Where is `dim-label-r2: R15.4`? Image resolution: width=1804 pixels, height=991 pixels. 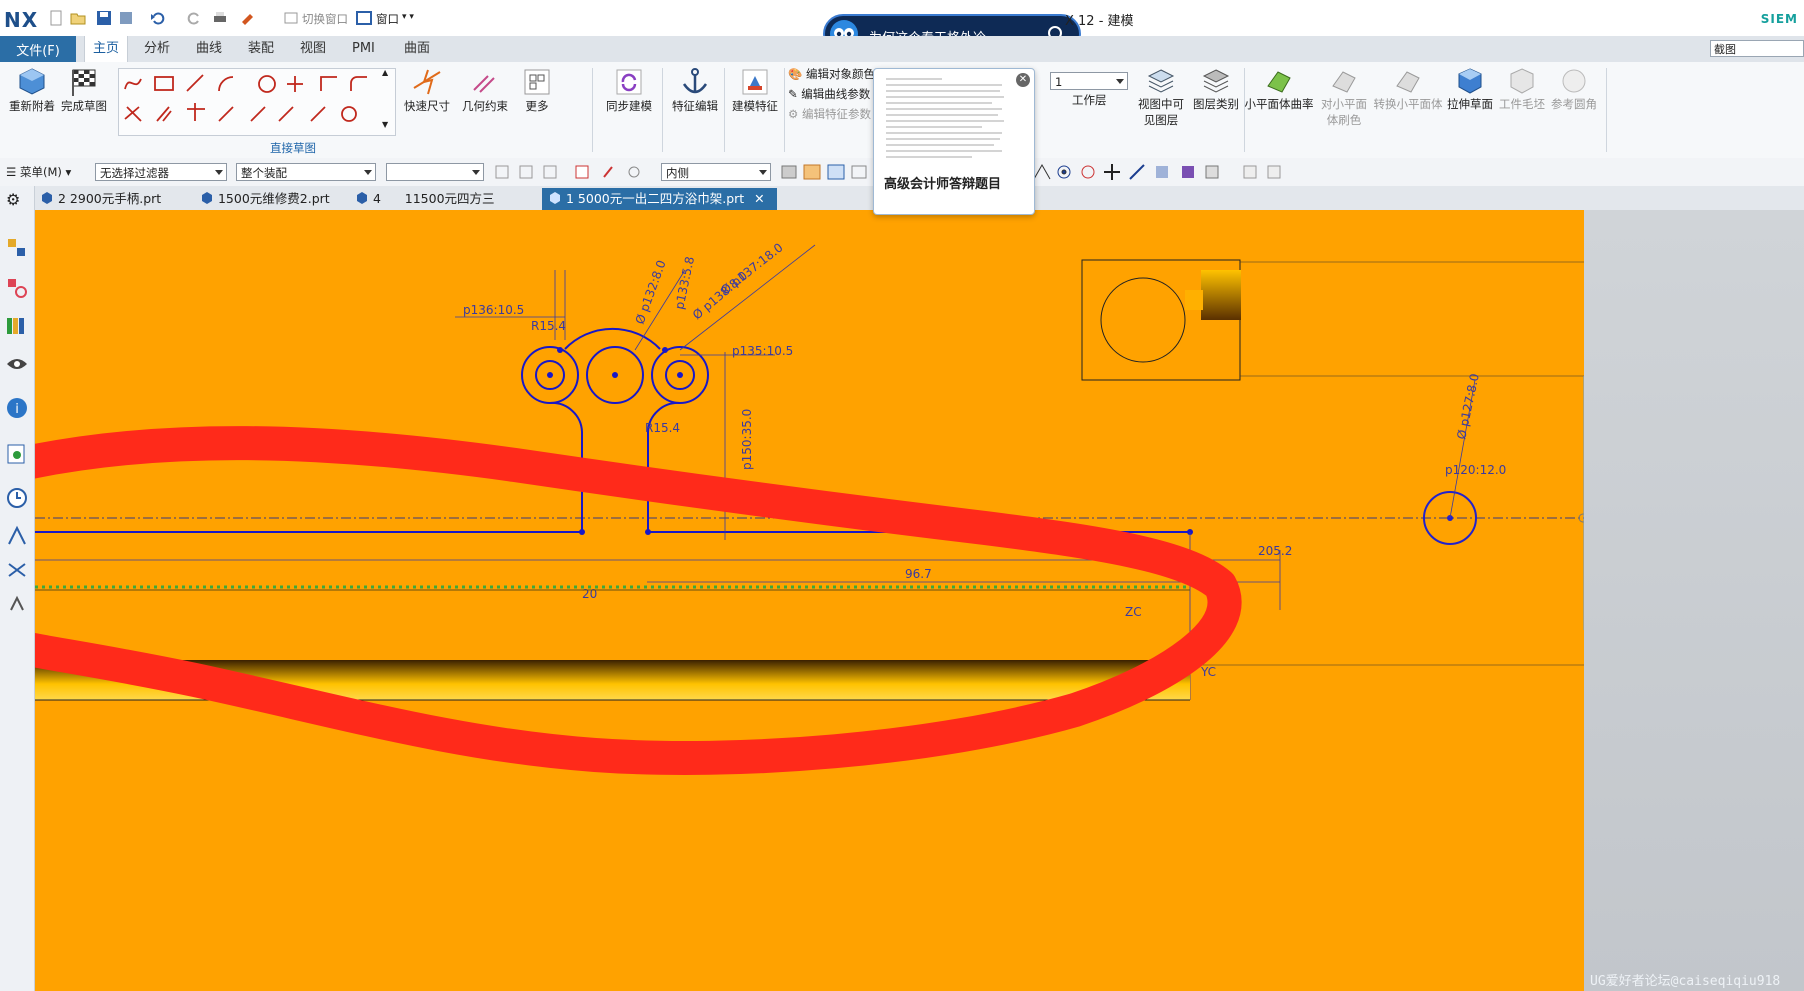
dim-label-r2: R15.4 is located at coordinates (662, 428).